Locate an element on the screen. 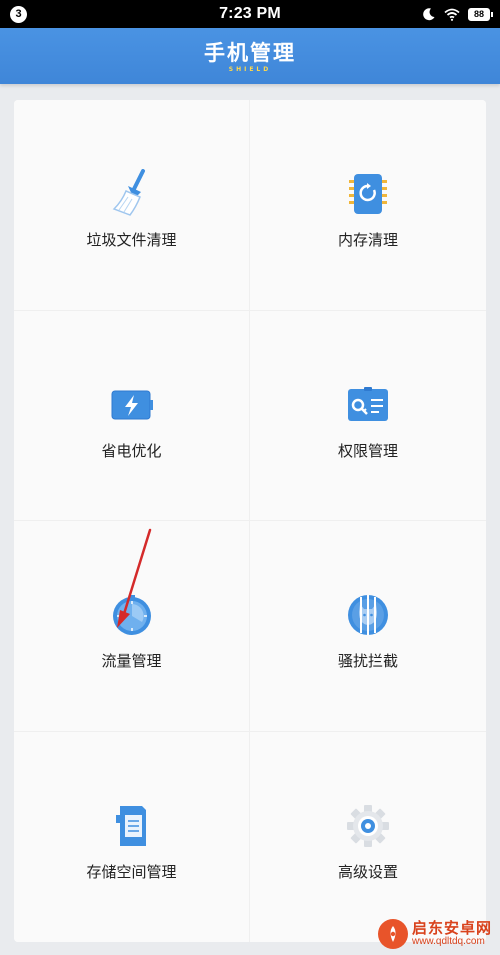  tile-advanced-settings: 高级设置 is located at coordinates (368, 836).